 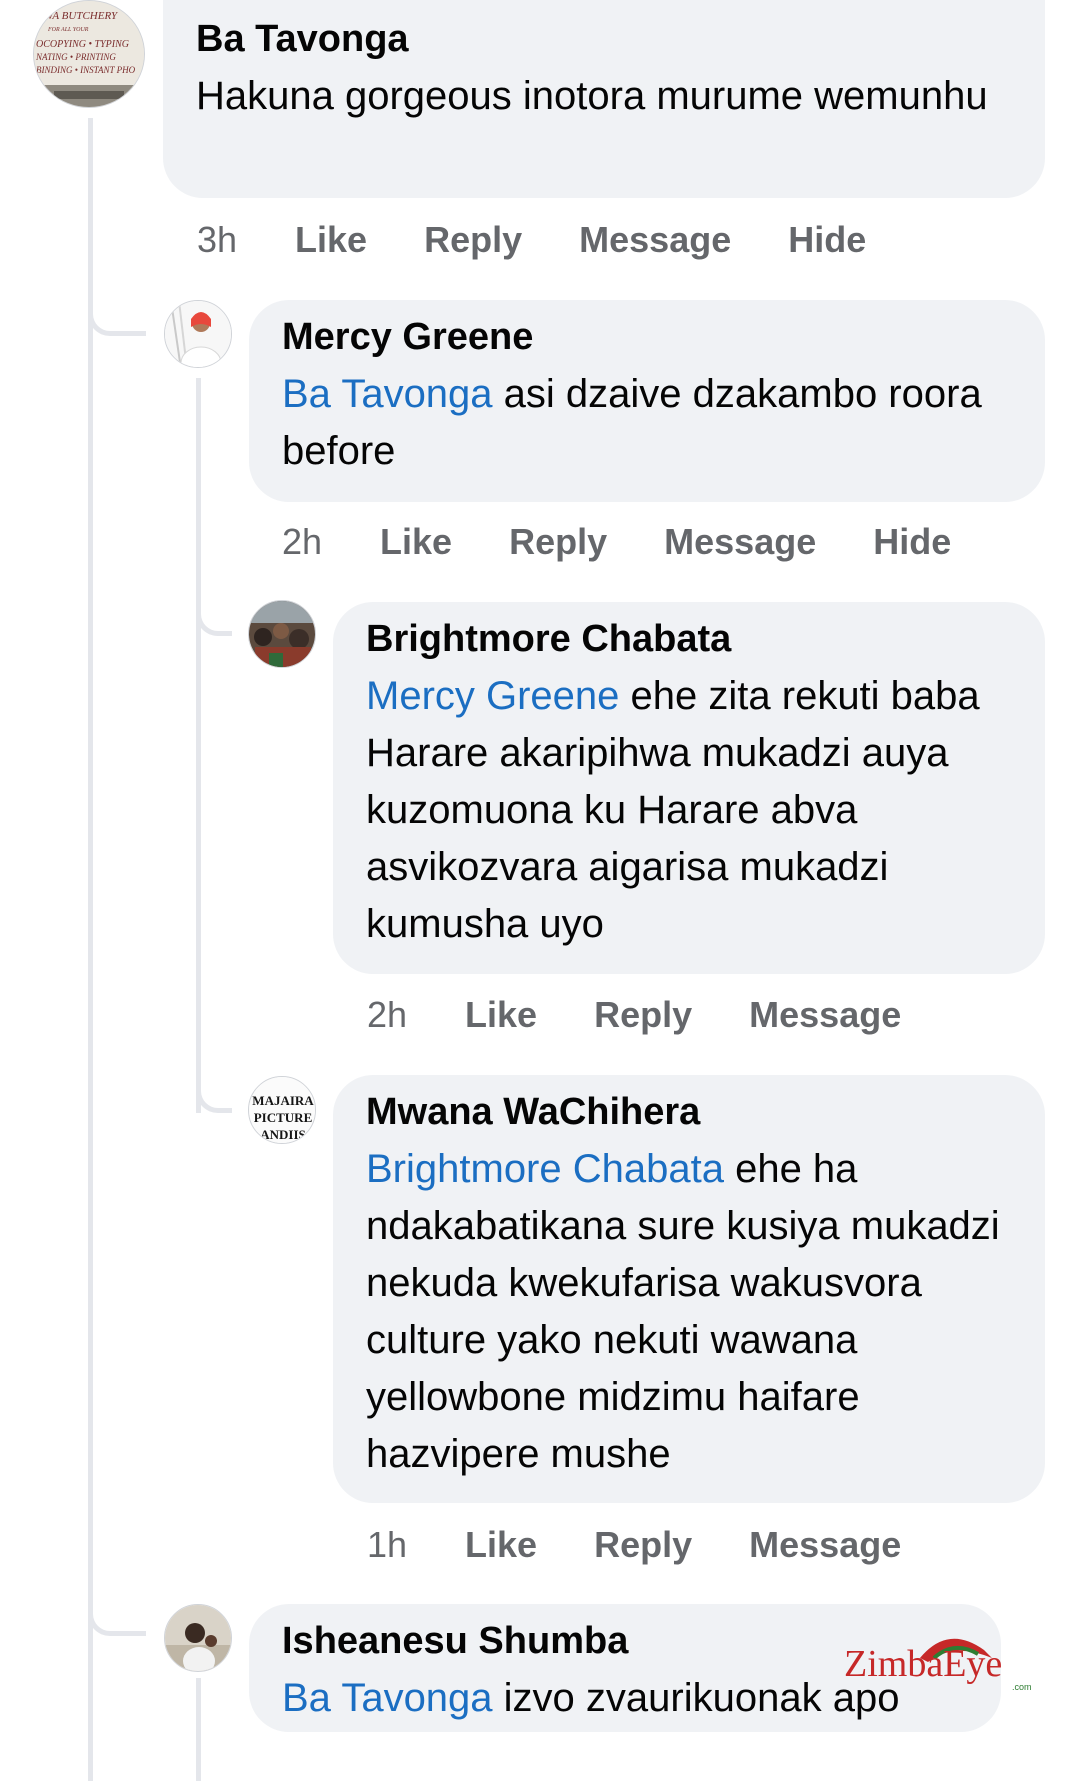 I want to click on svg-text: WA BUTCHERY, so click(x=81, y=16).